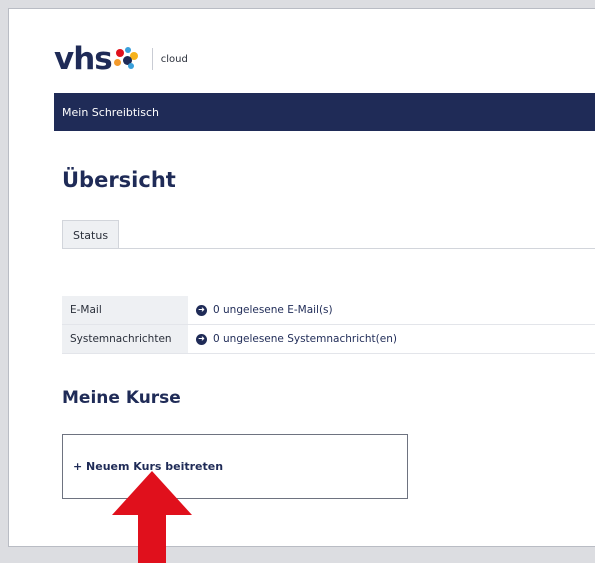 This screenshot has height=563, width=595. Describe the element at coordinates (152, 517) in the screenshot. I see `red-up-arrow-icon` at that location.